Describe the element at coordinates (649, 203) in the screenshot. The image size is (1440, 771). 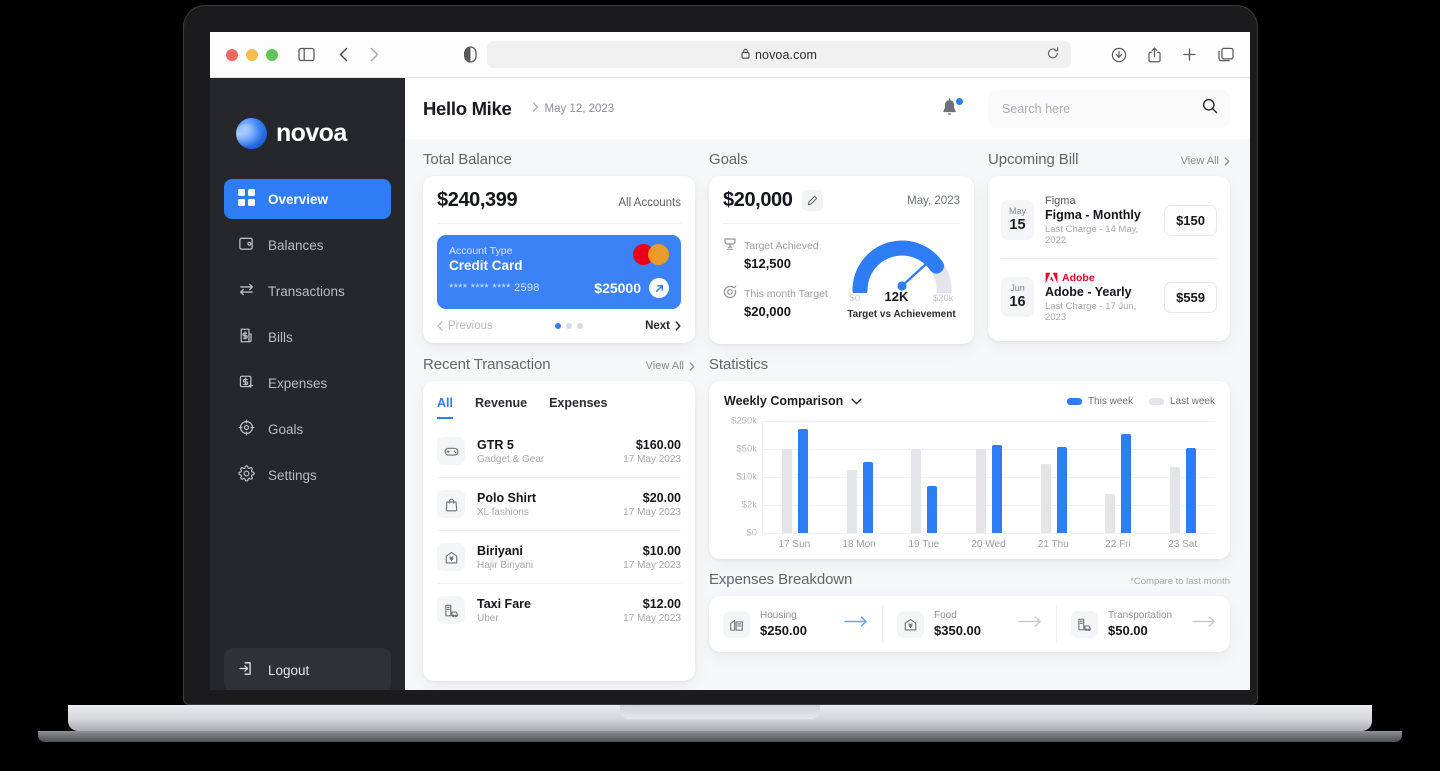
I see `all-accounts-label: All Accounts` at that location.